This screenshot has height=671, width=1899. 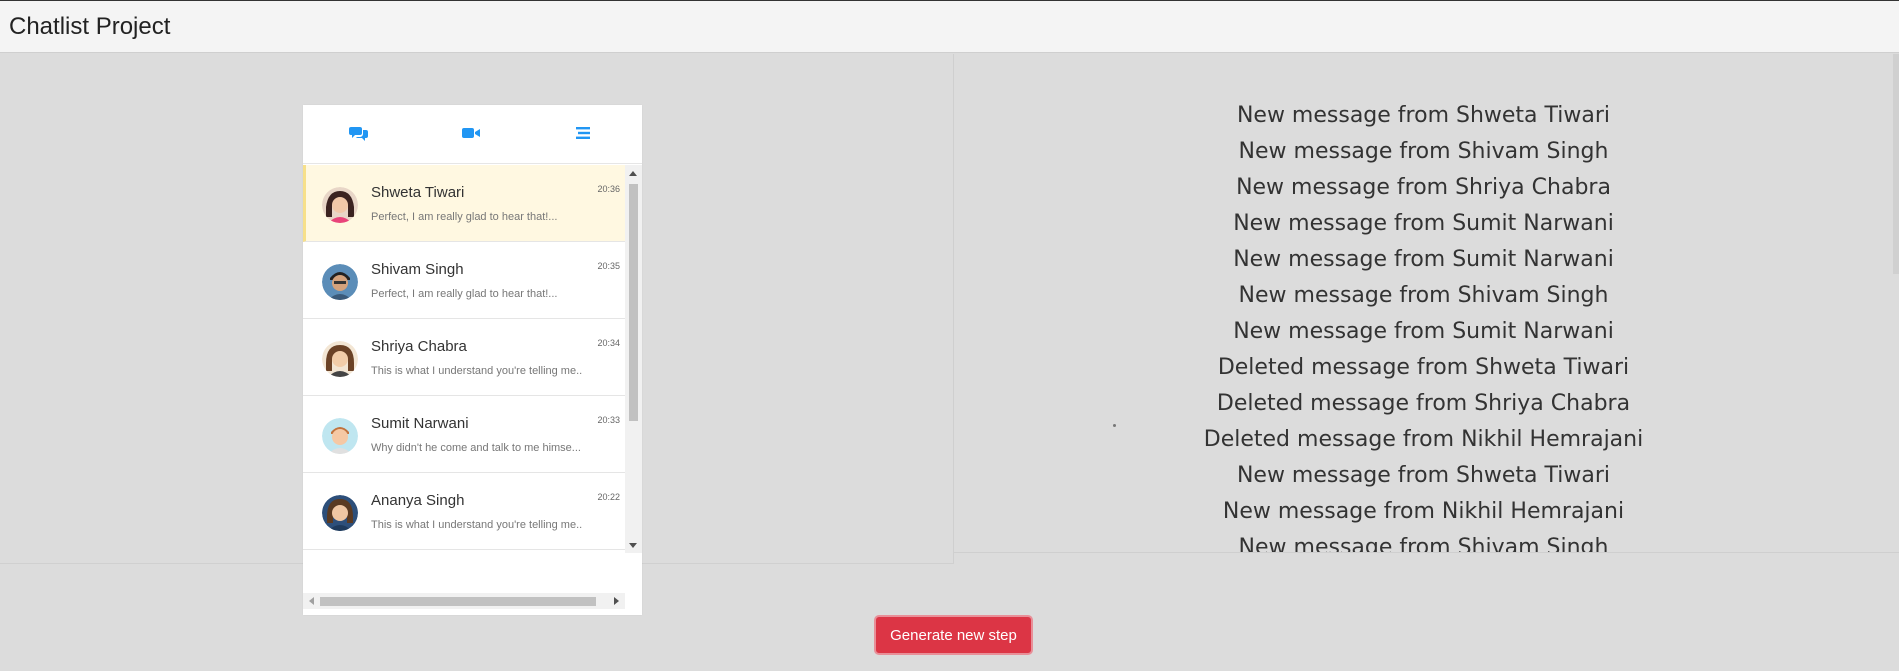 I want to click on app-header: Chatlist Project, so click(x=949, y=26).